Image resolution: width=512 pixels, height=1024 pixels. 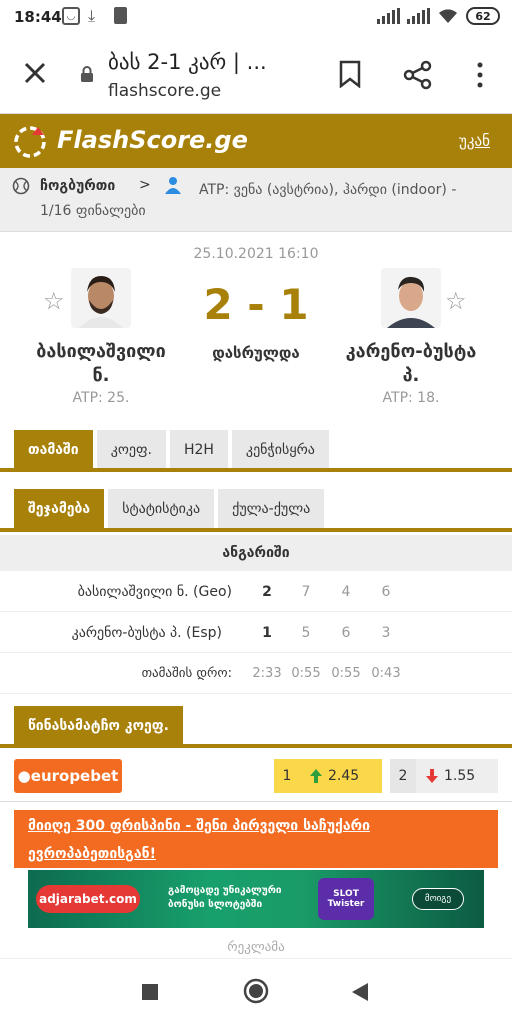 What do you see at coordinates (474, 141) in the screenshot?
I see `back-link: უკან` at bounding box center [474, 141].